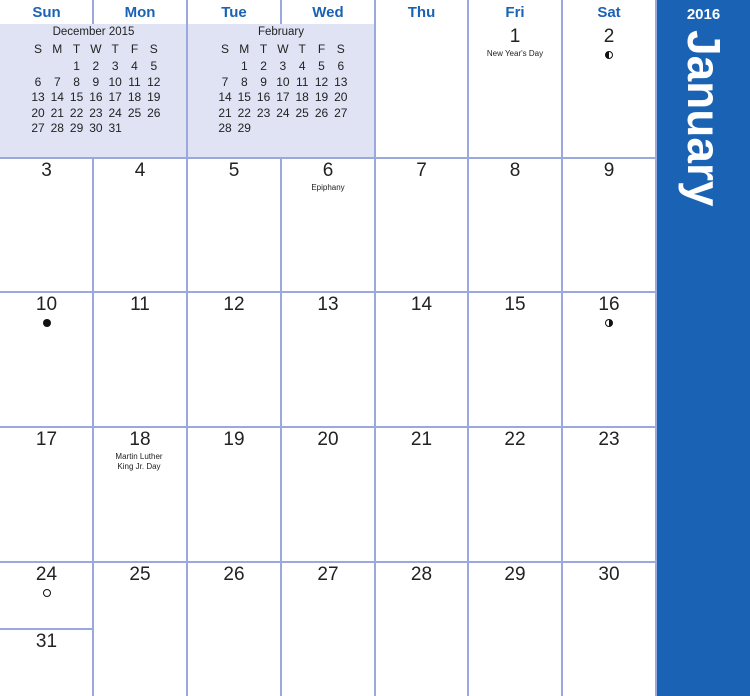 This screenshot has height=696, width=750. I want to click on month-title-wrap: January, so click(705, 130).